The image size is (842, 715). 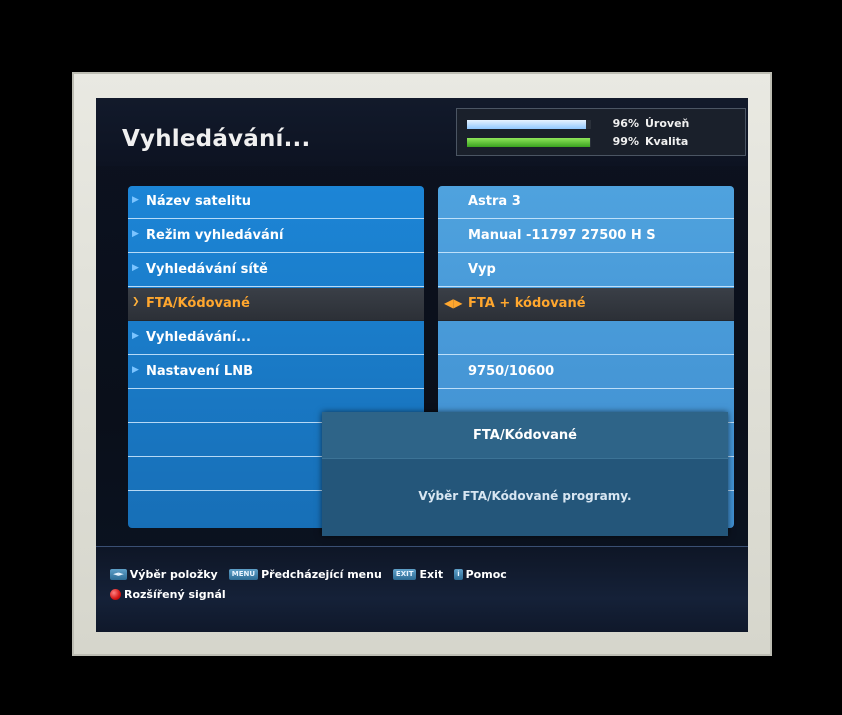 I want to click on menu-item-label: Režim vyhledávání, so click(x=215, y=235).